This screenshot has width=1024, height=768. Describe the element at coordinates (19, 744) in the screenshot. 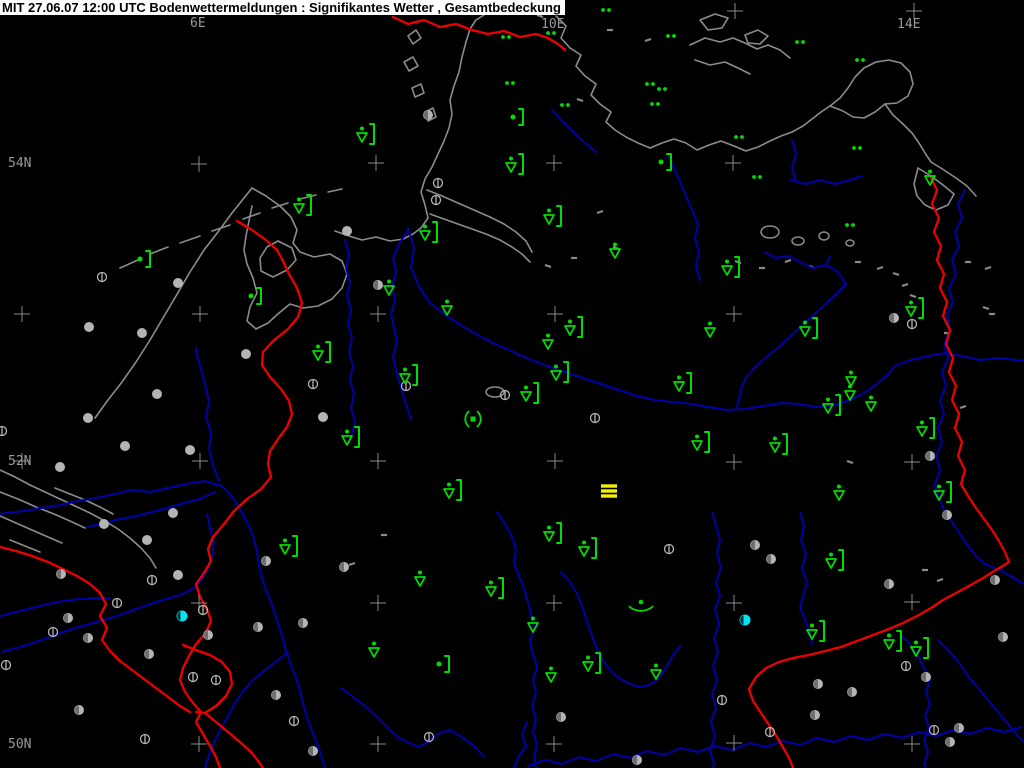

I see `coordinate-label: 50N` at that location.